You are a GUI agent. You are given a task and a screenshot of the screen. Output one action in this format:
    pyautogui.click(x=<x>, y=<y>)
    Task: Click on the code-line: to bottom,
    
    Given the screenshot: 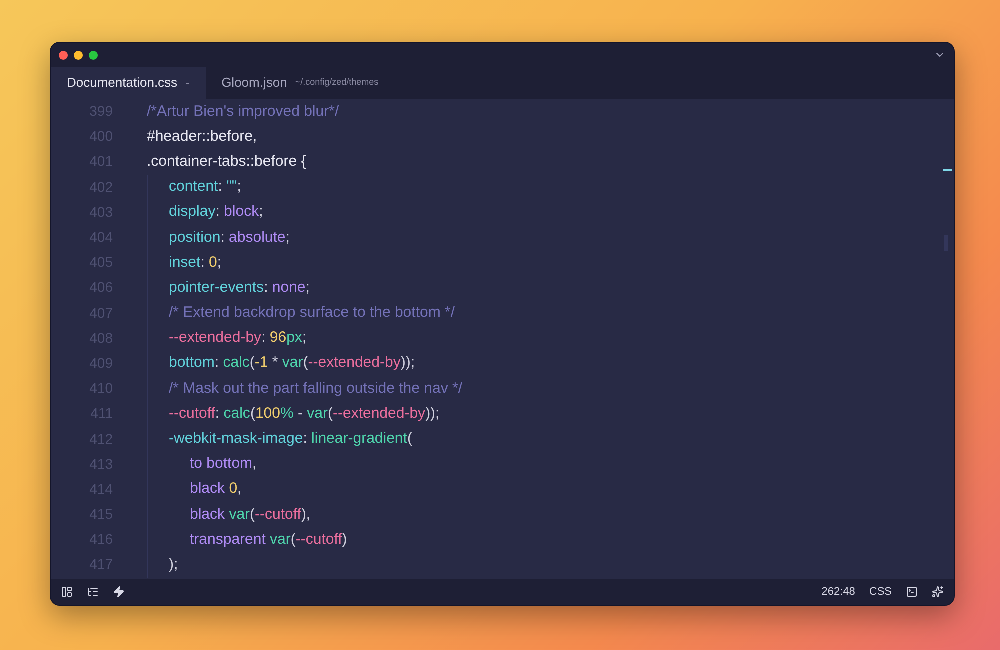 What is the action you would take?
    pyautogui.click(x=223, y=463)
    